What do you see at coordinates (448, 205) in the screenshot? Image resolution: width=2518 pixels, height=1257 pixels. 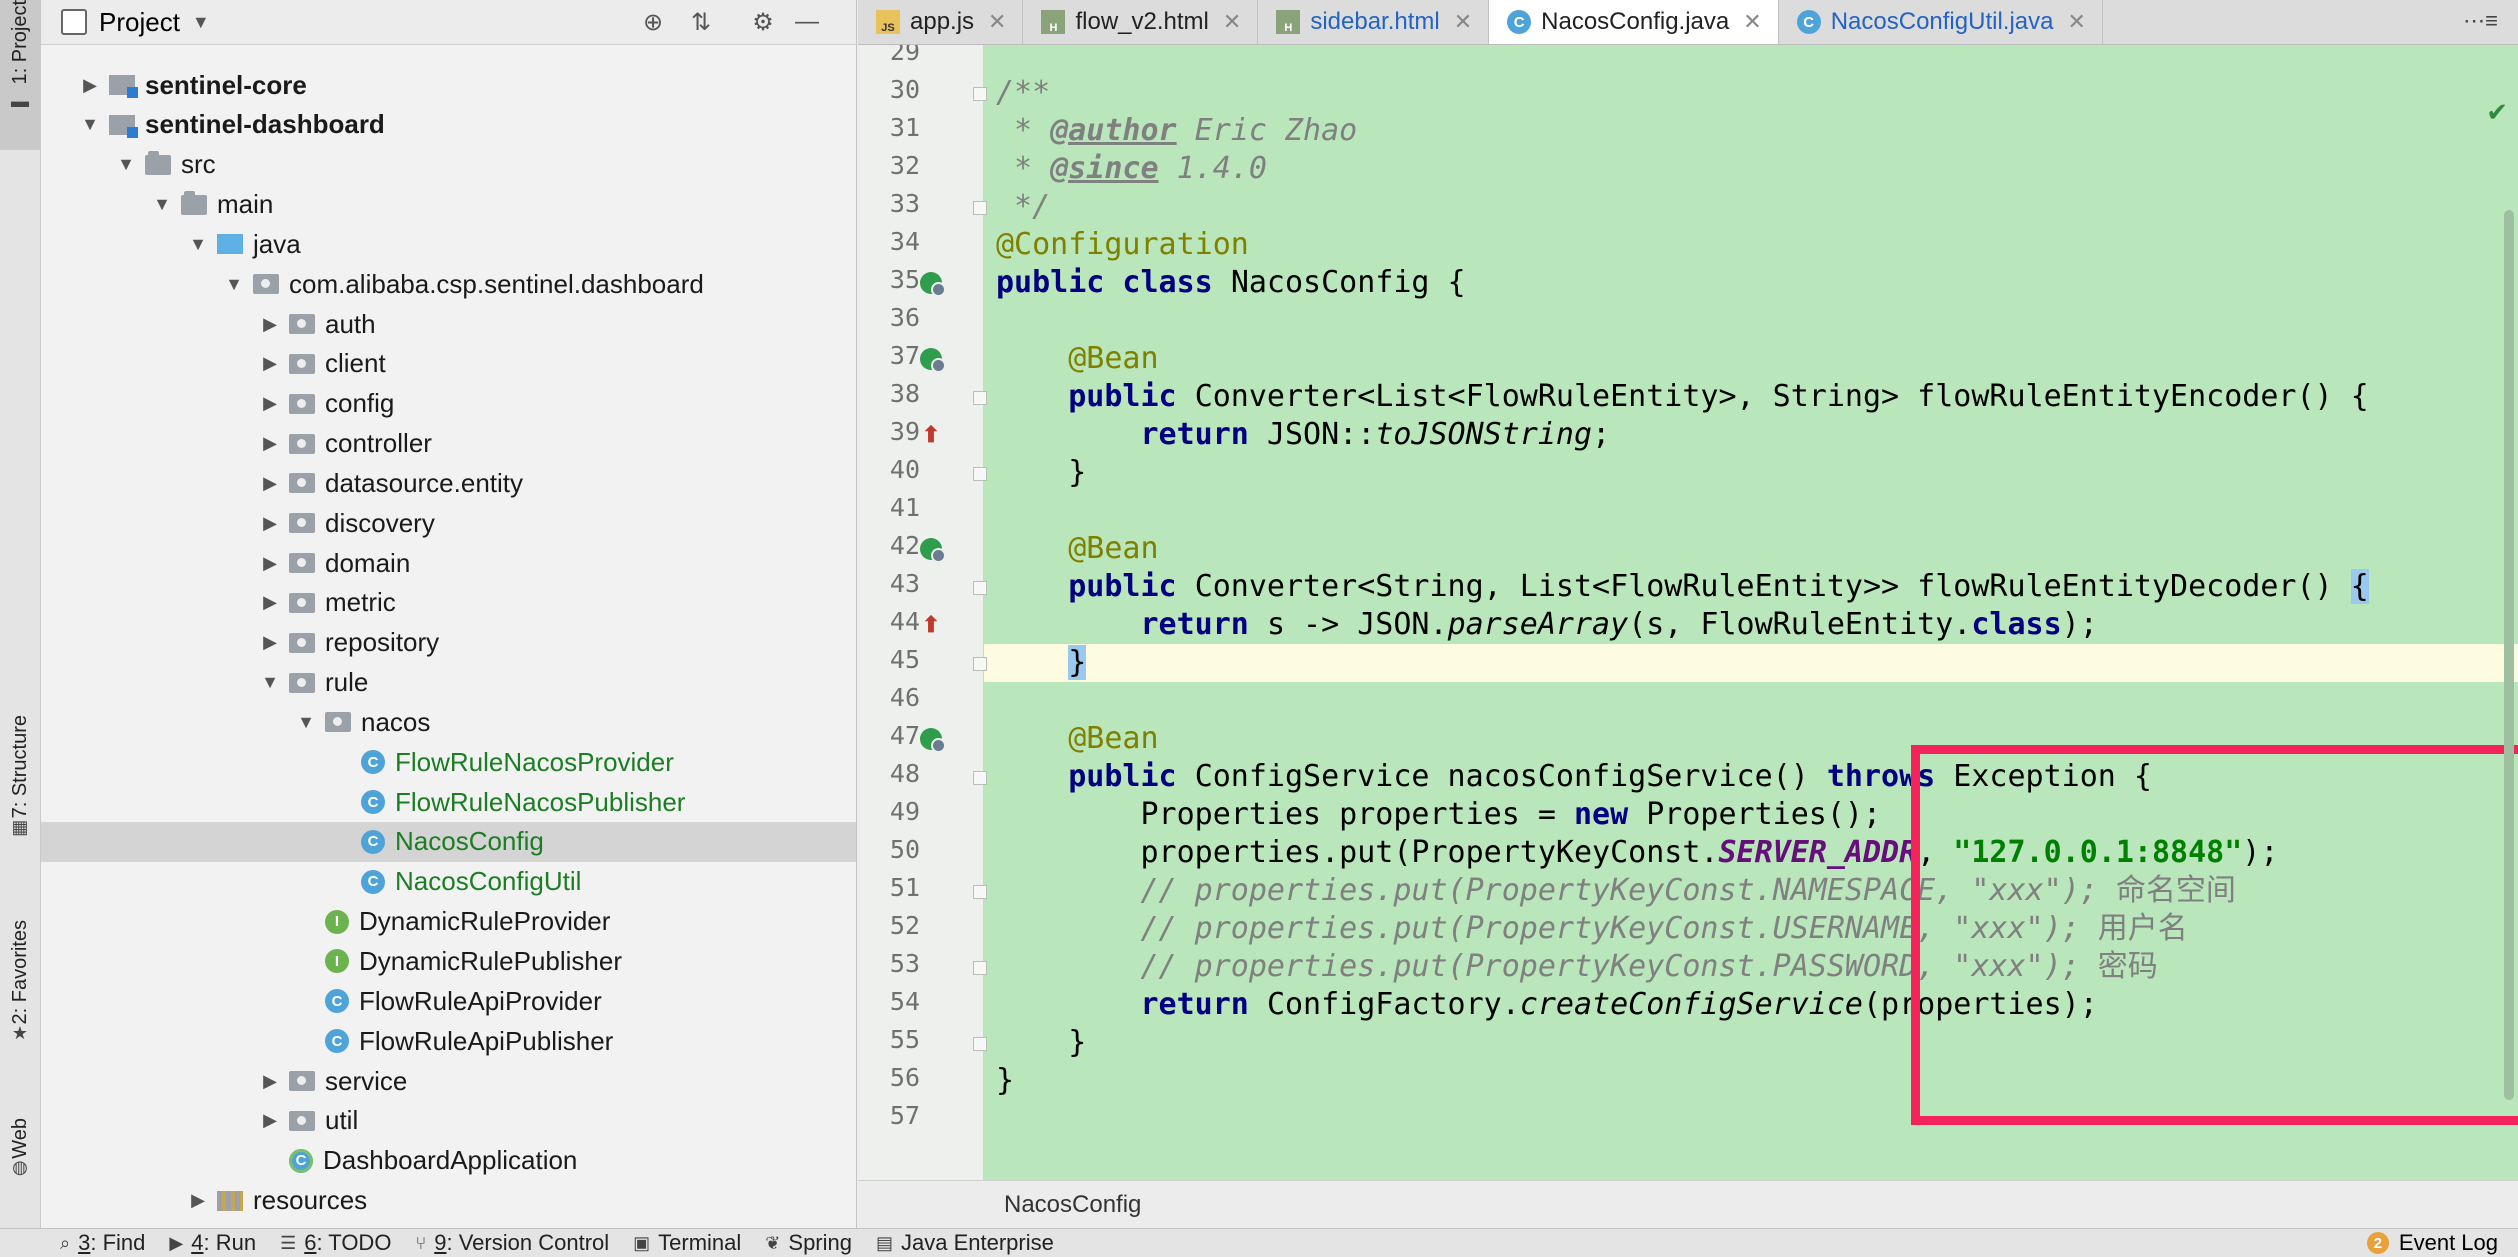 I see `tree-item: ▼ main` at bounding box center [448, 205].